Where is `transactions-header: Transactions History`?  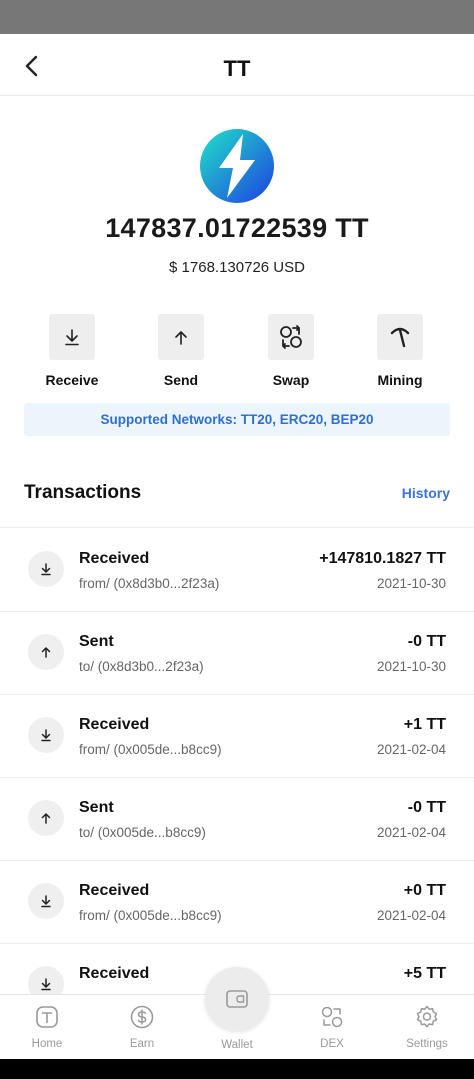 transactions-header: Transactions History is located at coordinates (237, 498).